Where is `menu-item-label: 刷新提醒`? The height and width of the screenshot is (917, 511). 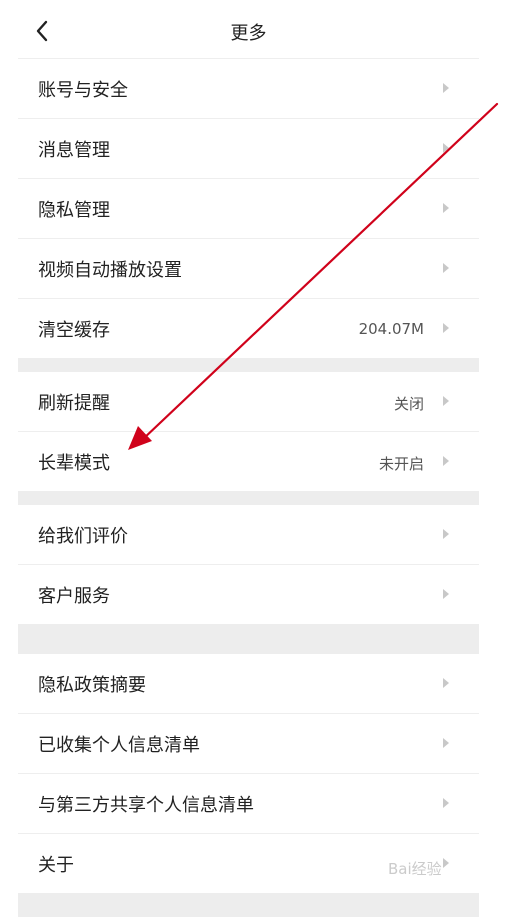
menu-item-label: 刷新提醒 is located at coordinates (74, 403).